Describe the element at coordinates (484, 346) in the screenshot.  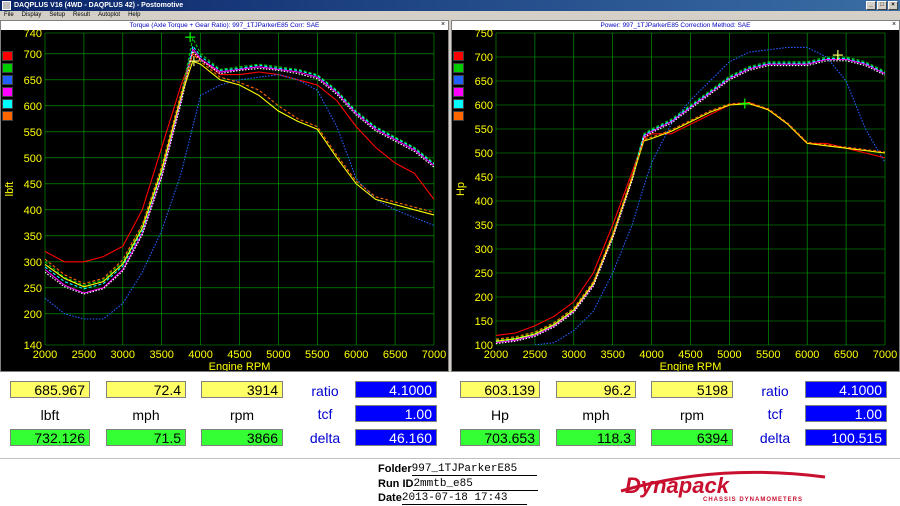
I see `y-tick-label: 100` at that location.